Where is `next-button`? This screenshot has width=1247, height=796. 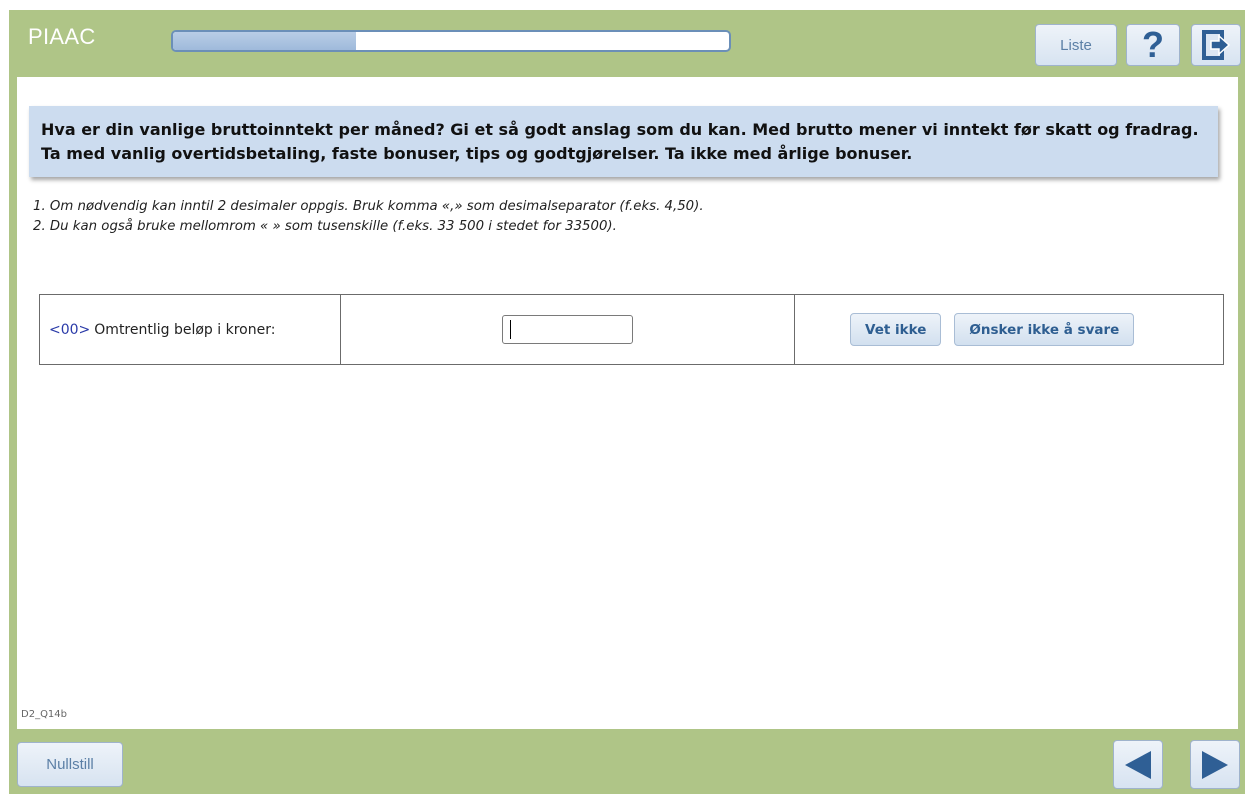 next-button is located at coordinates (1215, 764).